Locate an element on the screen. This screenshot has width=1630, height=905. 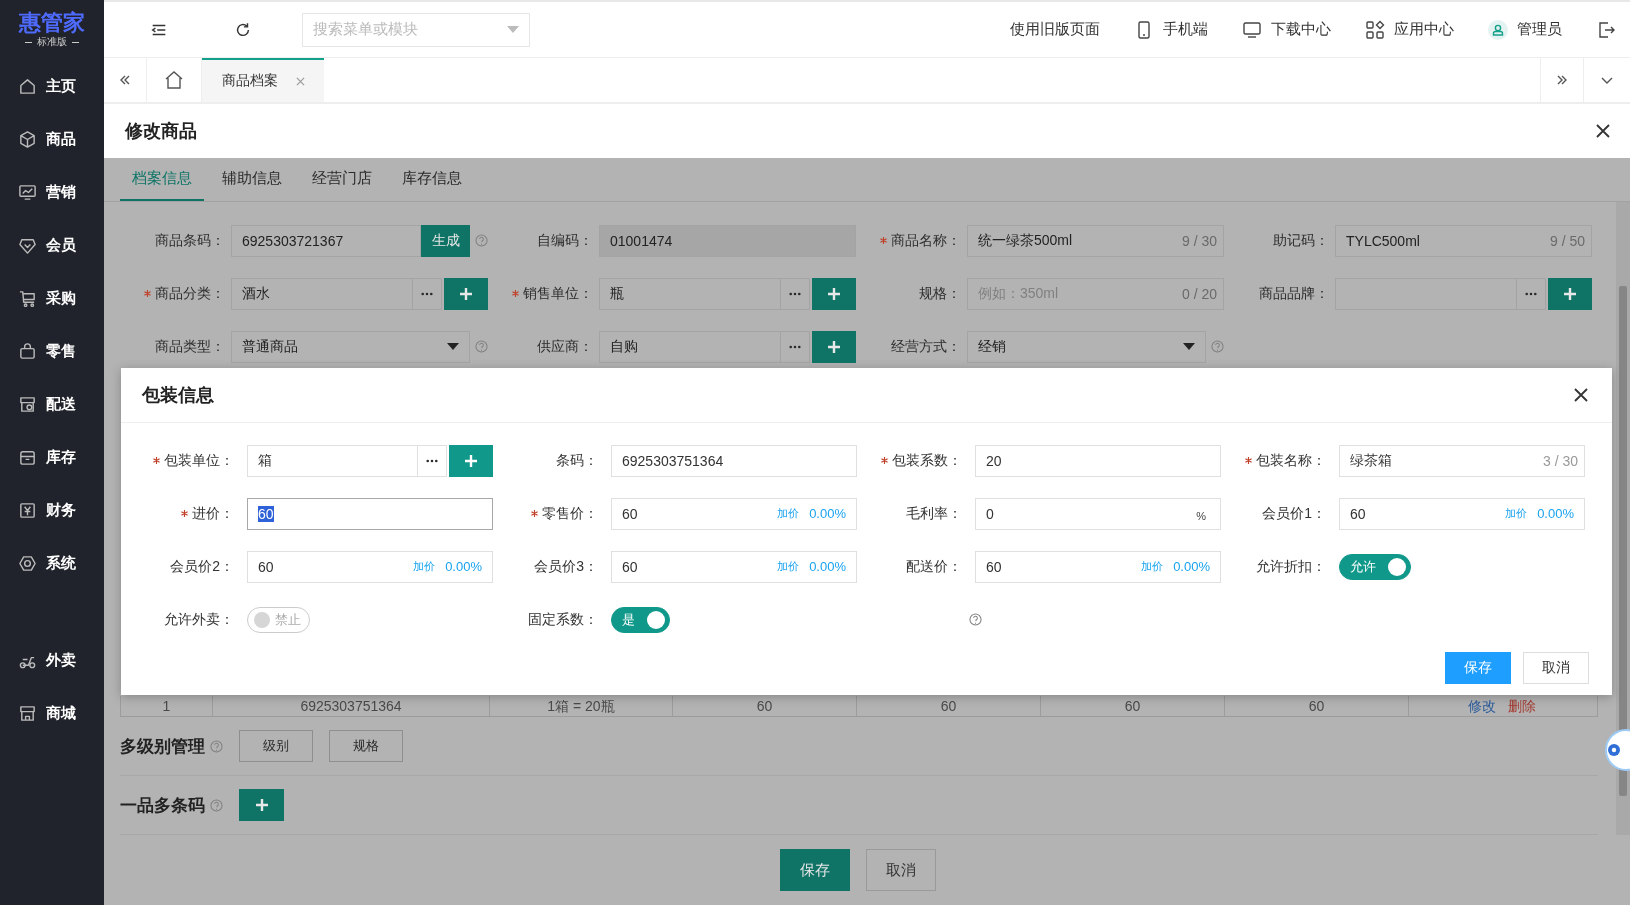
field-label: 固定系数： is located at coordinates (563, 619).